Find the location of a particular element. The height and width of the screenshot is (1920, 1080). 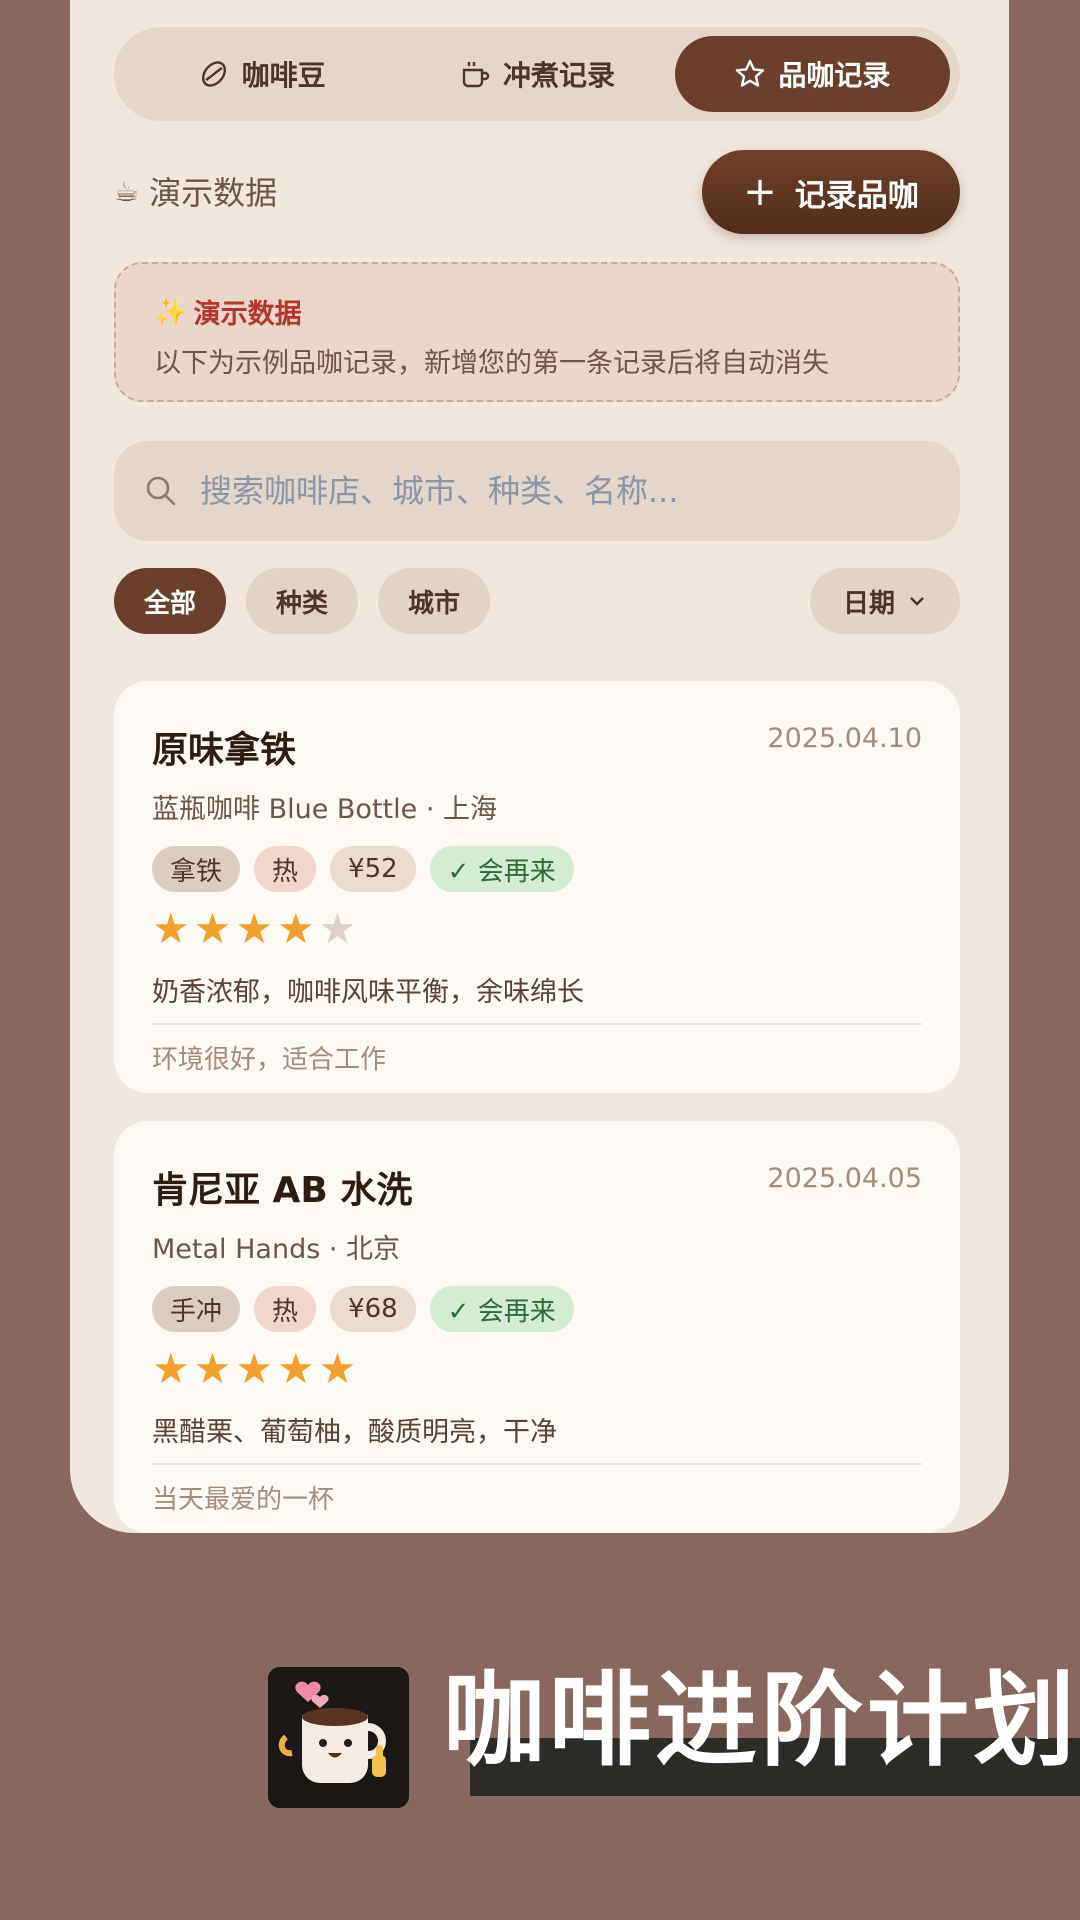

tab-brew: 冲煮记录 is located at coordinates (536, 74).